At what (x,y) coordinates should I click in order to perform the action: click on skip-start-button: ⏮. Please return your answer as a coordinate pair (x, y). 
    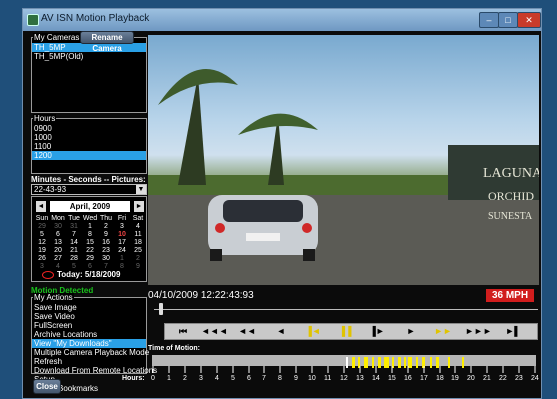
    Looking at the image, I should click on (183, 331).